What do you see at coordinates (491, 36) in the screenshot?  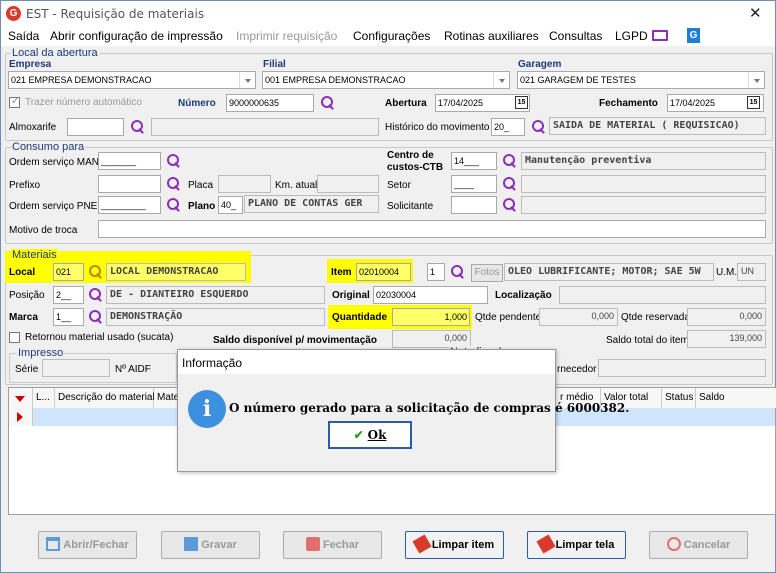 I see `menu-rotinas-auxiliares: Rotinas auxiliares` at bounding box center [491, 36].